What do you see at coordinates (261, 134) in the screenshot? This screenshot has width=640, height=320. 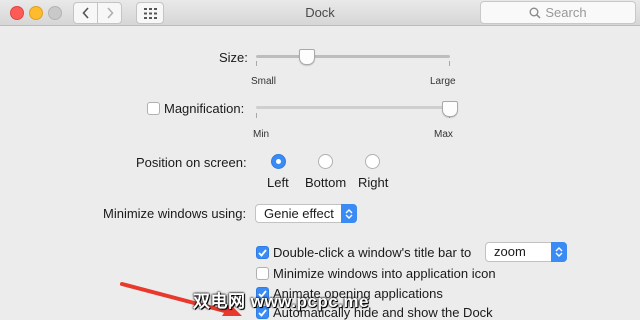 I see `magnification-min-label: Min` at bounding box center [261, 134].